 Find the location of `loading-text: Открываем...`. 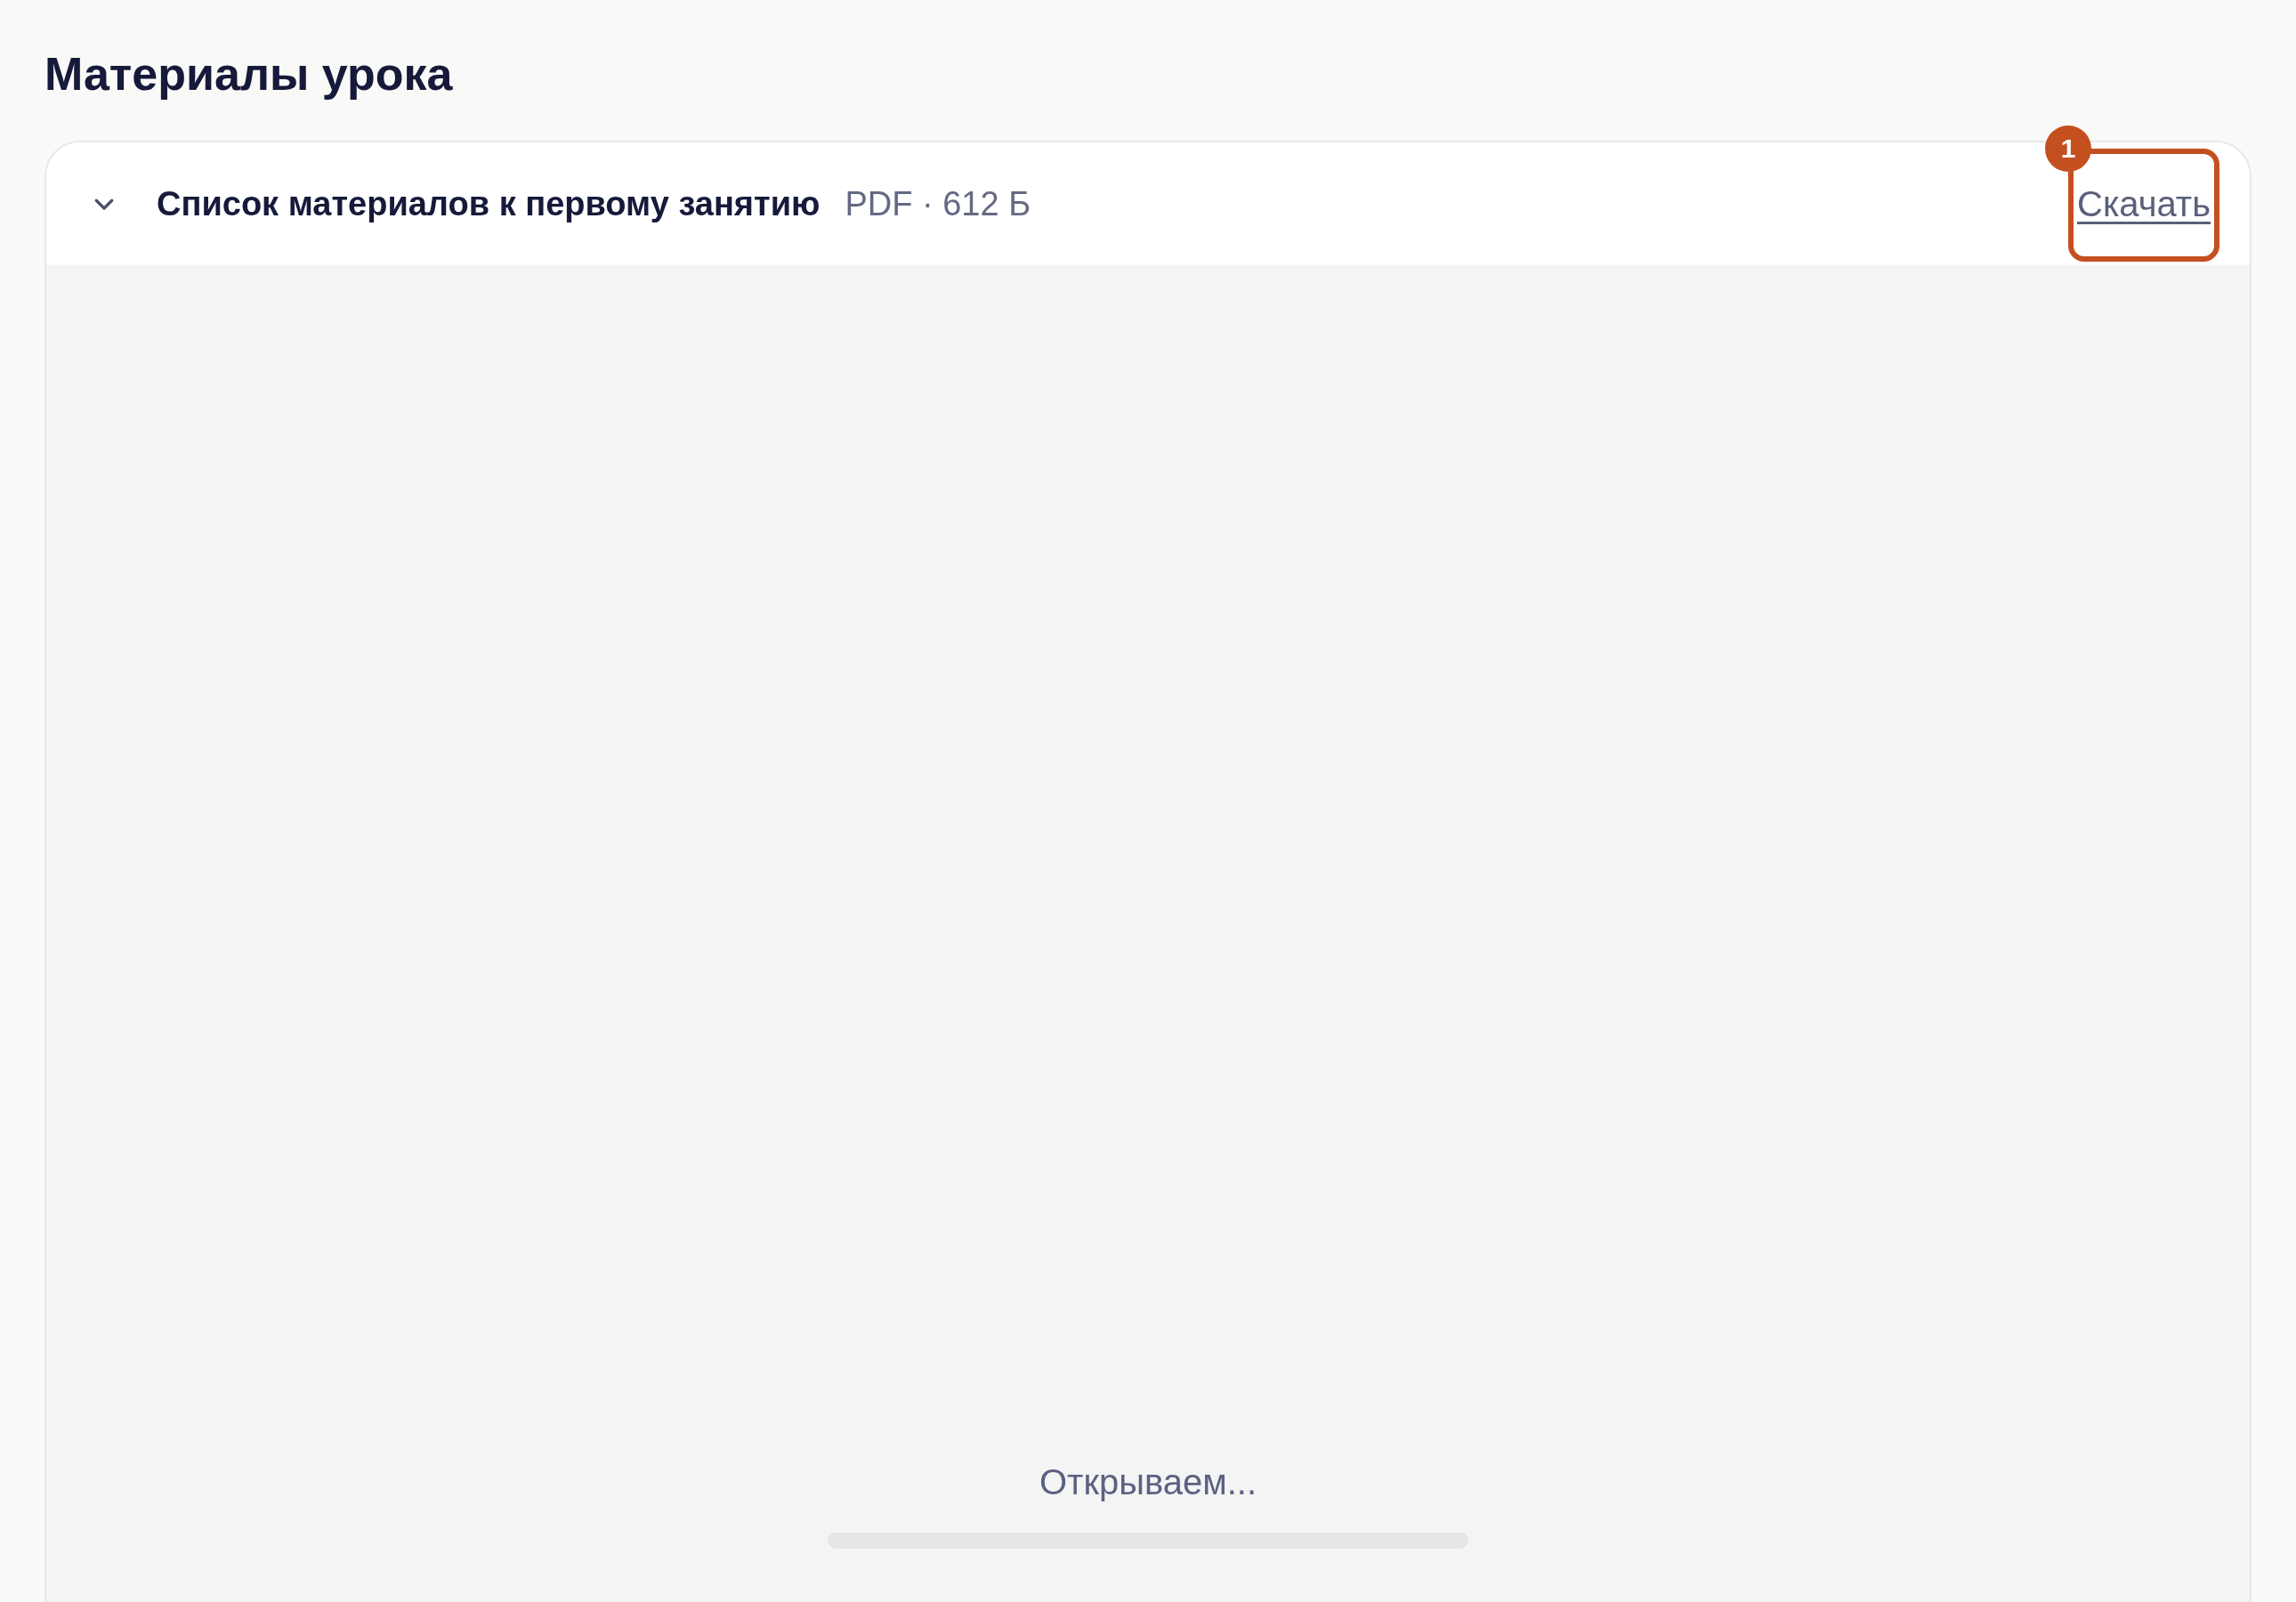

loading-text: Открываем... is located at coordinates (1148, 1482).